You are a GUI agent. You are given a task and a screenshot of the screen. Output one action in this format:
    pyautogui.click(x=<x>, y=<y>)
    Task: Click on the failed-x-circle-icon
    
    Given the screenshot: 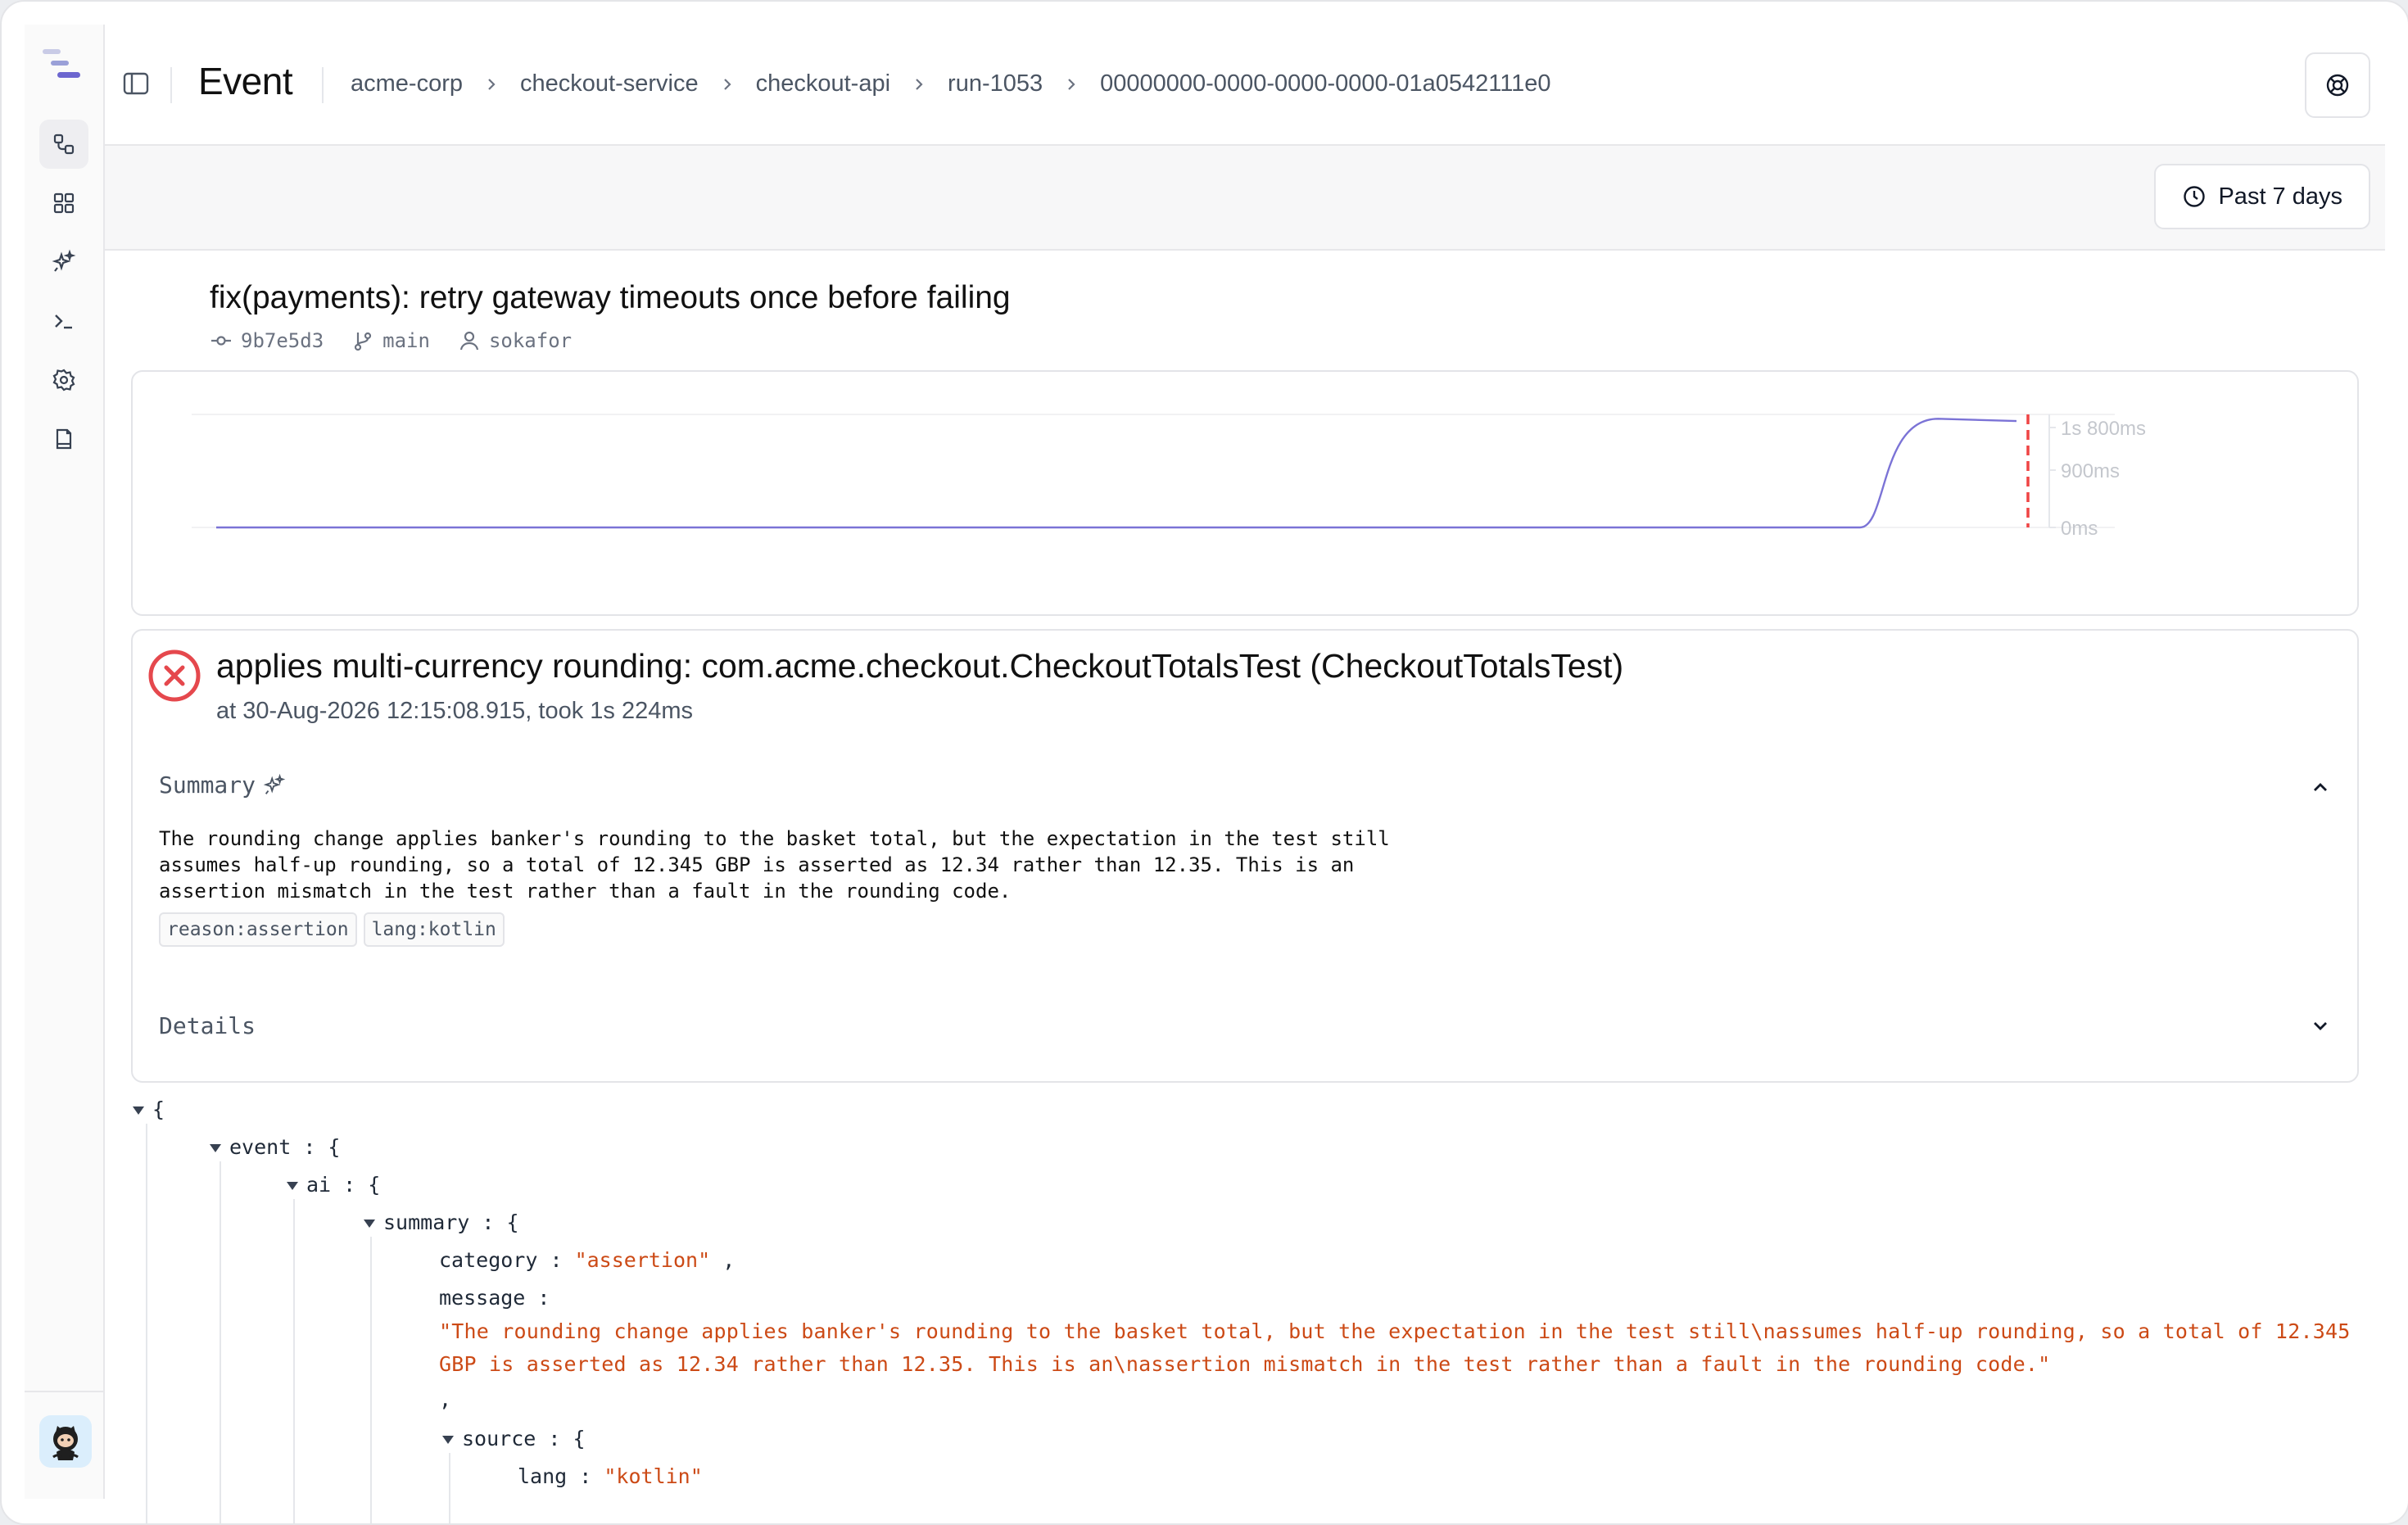 What is the action you would take?
    pyautogui.click(x=174, y=675)
    